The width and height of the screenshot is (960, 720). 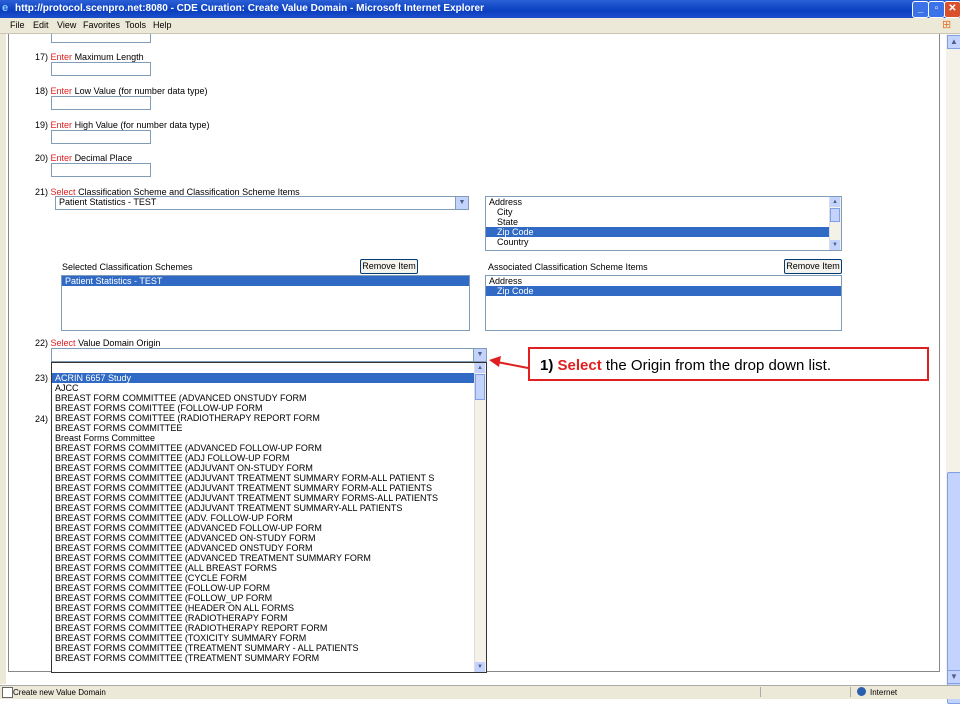 I want to click on status-text: Create new Value Domain, so click(x=59, y=692).